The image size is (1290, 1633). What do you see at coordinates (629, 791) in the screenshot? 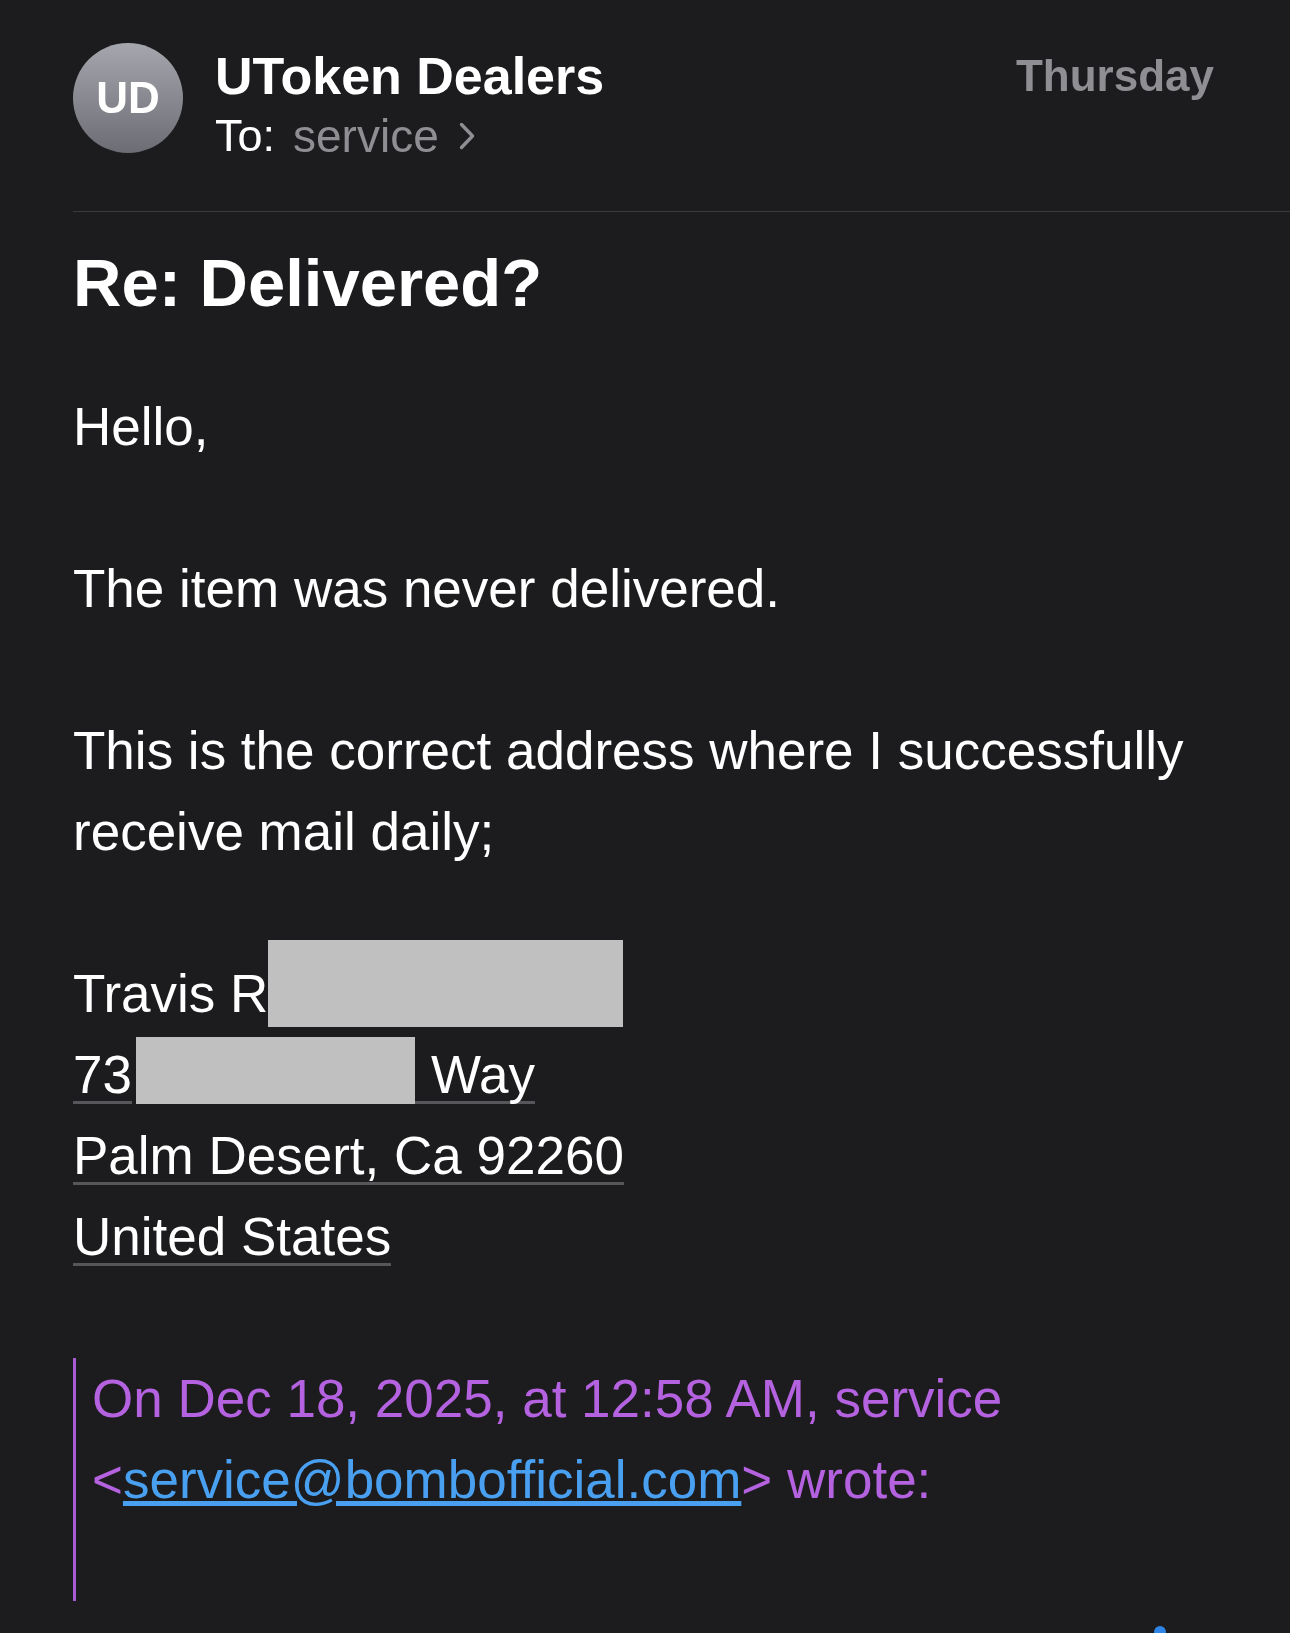
I see `message-text: This is the correct address where I successfully receive mail daily;` at bounding box center [629, 791].